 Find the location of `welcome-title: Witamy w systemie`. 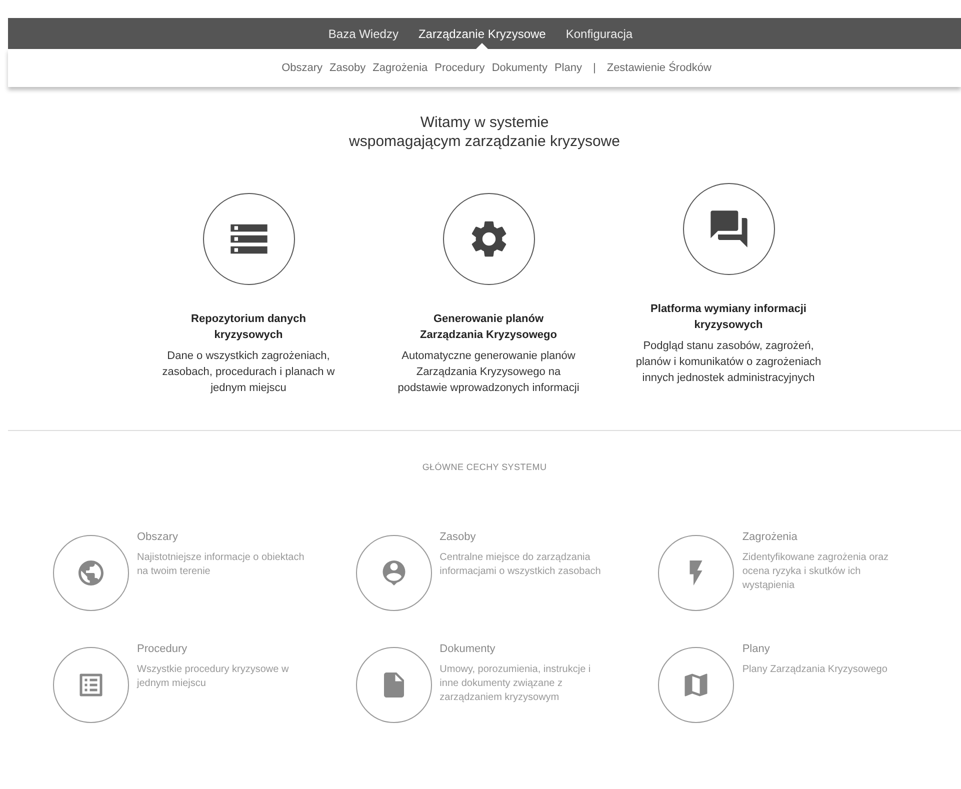

welcome-title: Witamy w systemie is located at coordinates (484, 122).